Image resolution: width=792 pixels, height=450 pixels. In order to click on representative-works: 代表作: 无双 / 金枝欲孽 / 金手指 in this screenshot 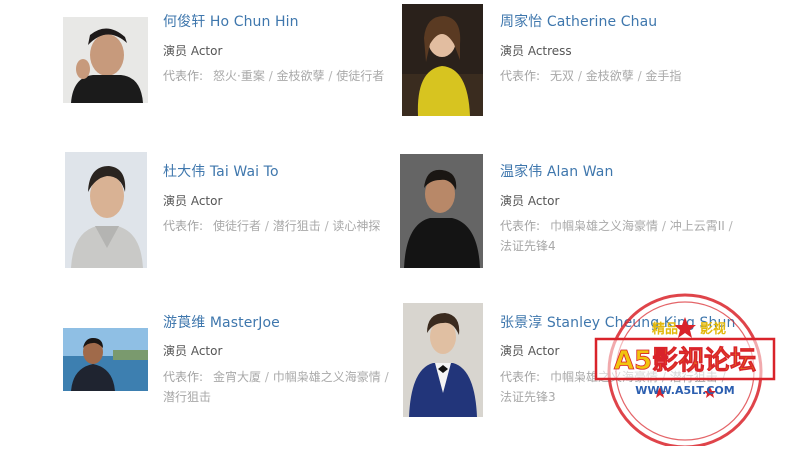, I will do `click(618, 76)`.